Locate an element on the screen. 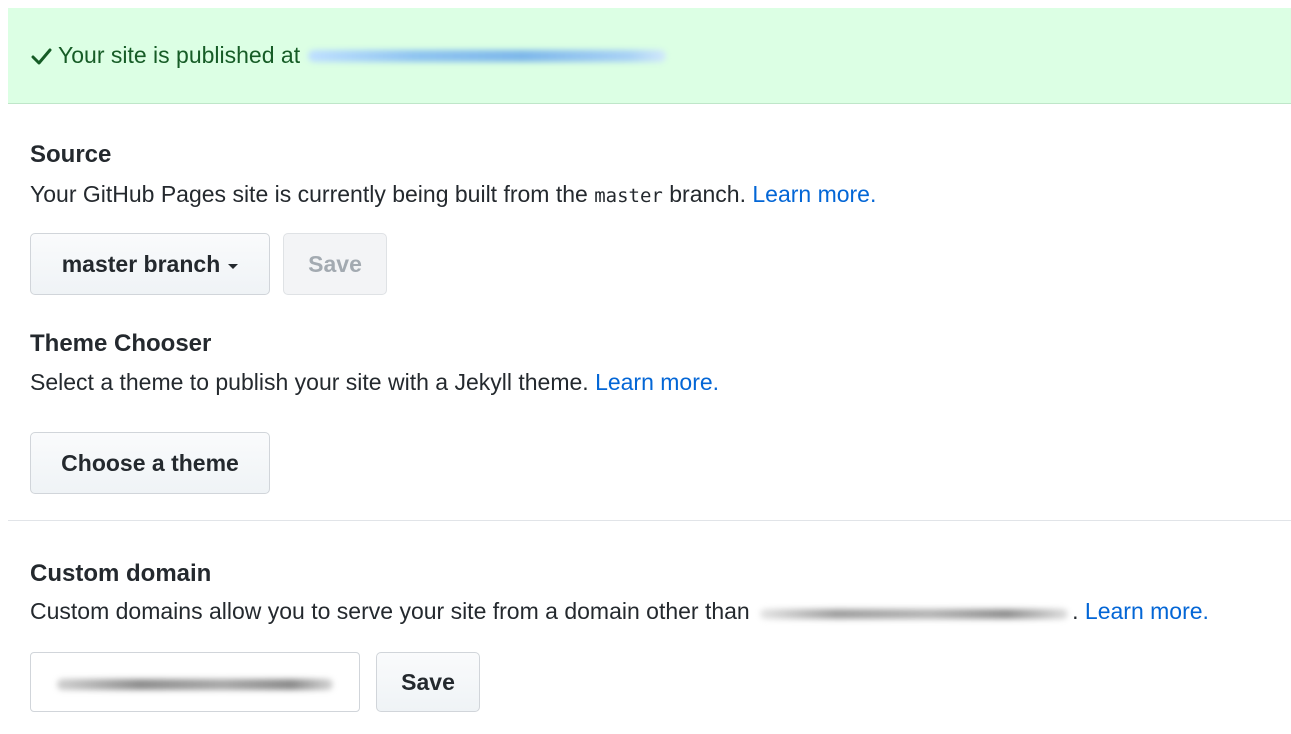  custom-domain-input is located at coordinates (195, 682).